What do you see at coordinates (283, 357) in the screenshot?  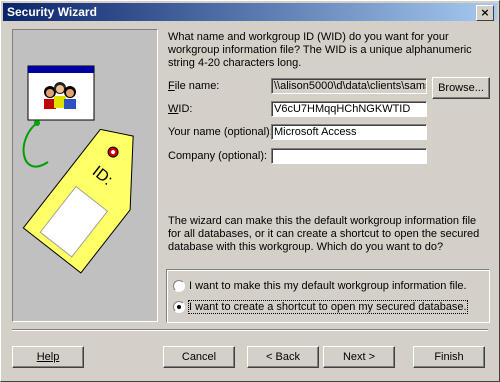 I see `back-button: < Back` at bounding box center [283, 357].